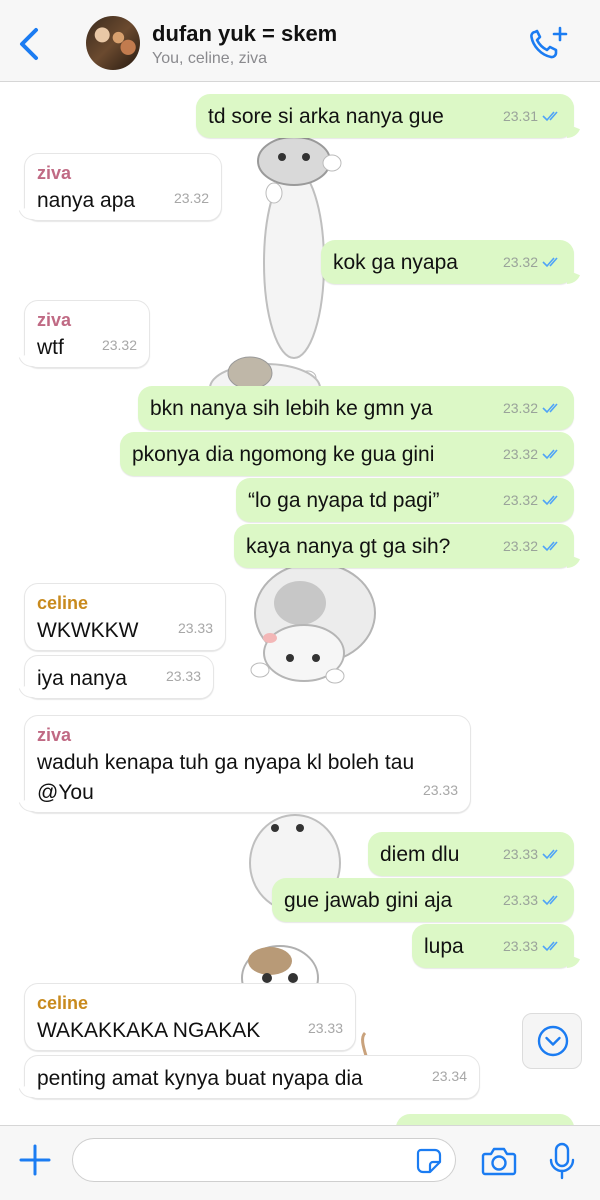 The height and width of the screenshot is (1200, 600). What do you see at coordinates (149, 1030) in the screenshot?
I see `message-text: WAKAKKAKA NGAKAK` at bounding box center [149, 1030].